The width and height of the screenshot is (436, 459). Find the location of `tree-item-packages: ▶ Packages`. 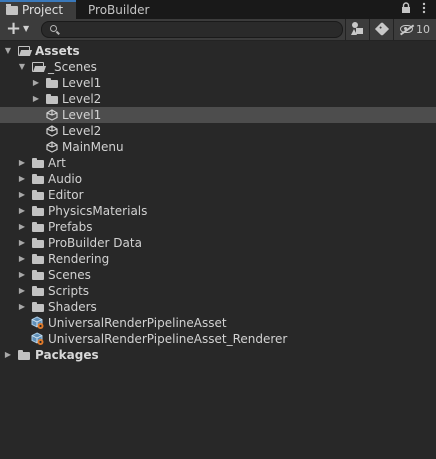

tree-item-packages: ▶ Packages is located at coordinates (218, 355).